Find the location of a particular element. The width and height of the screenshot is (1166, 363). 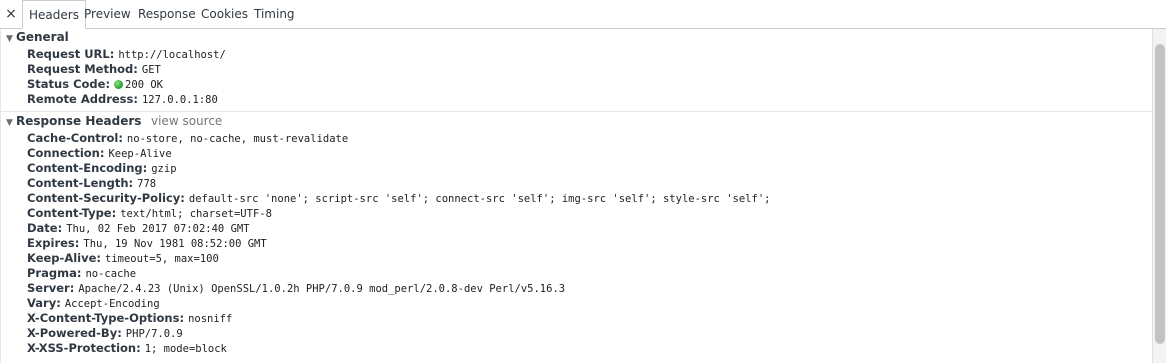

header-value: nosniff is located at coordinates (210, 319).